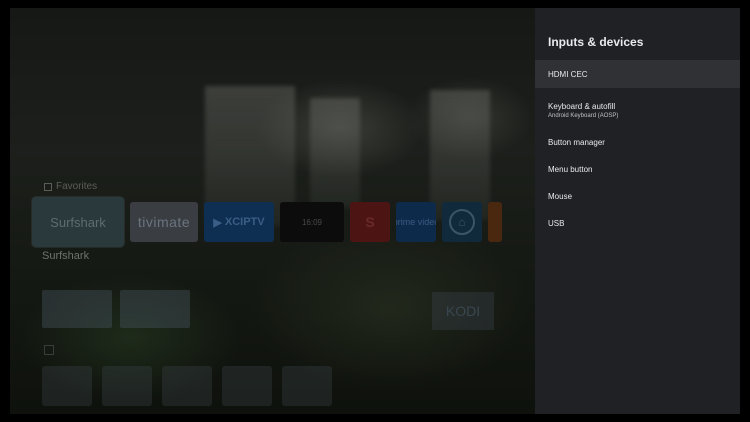 Image resolution: width=750 pixels, height=422 pixels. Describe the element at coordinates (48, 186) in the screenshot. I see `apps-grid-icon` at that location.